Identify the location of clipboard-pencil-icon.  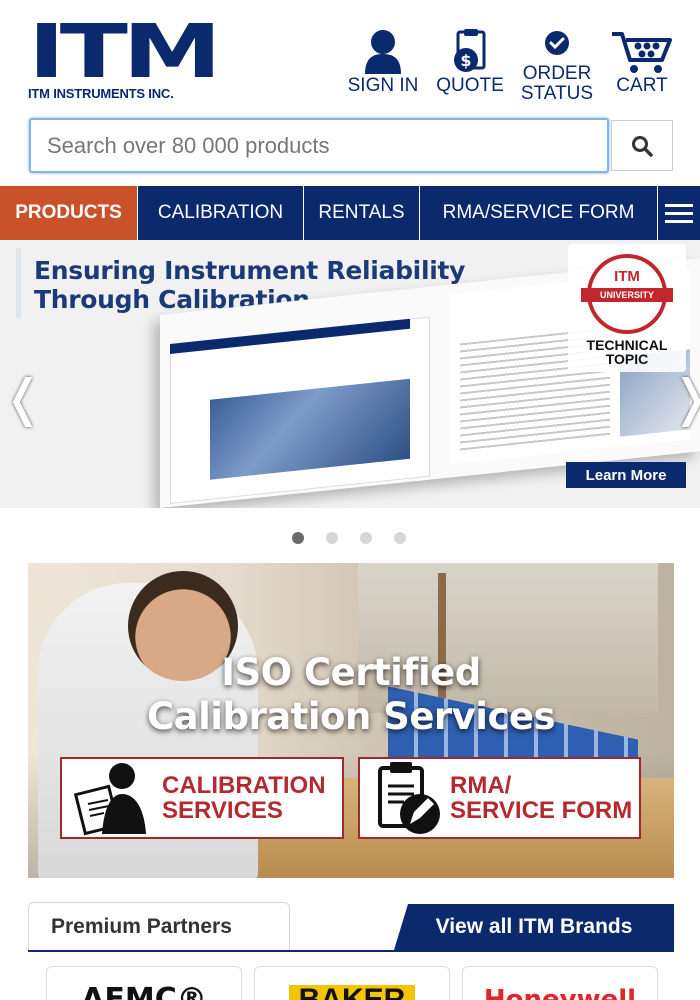
(409, 798).